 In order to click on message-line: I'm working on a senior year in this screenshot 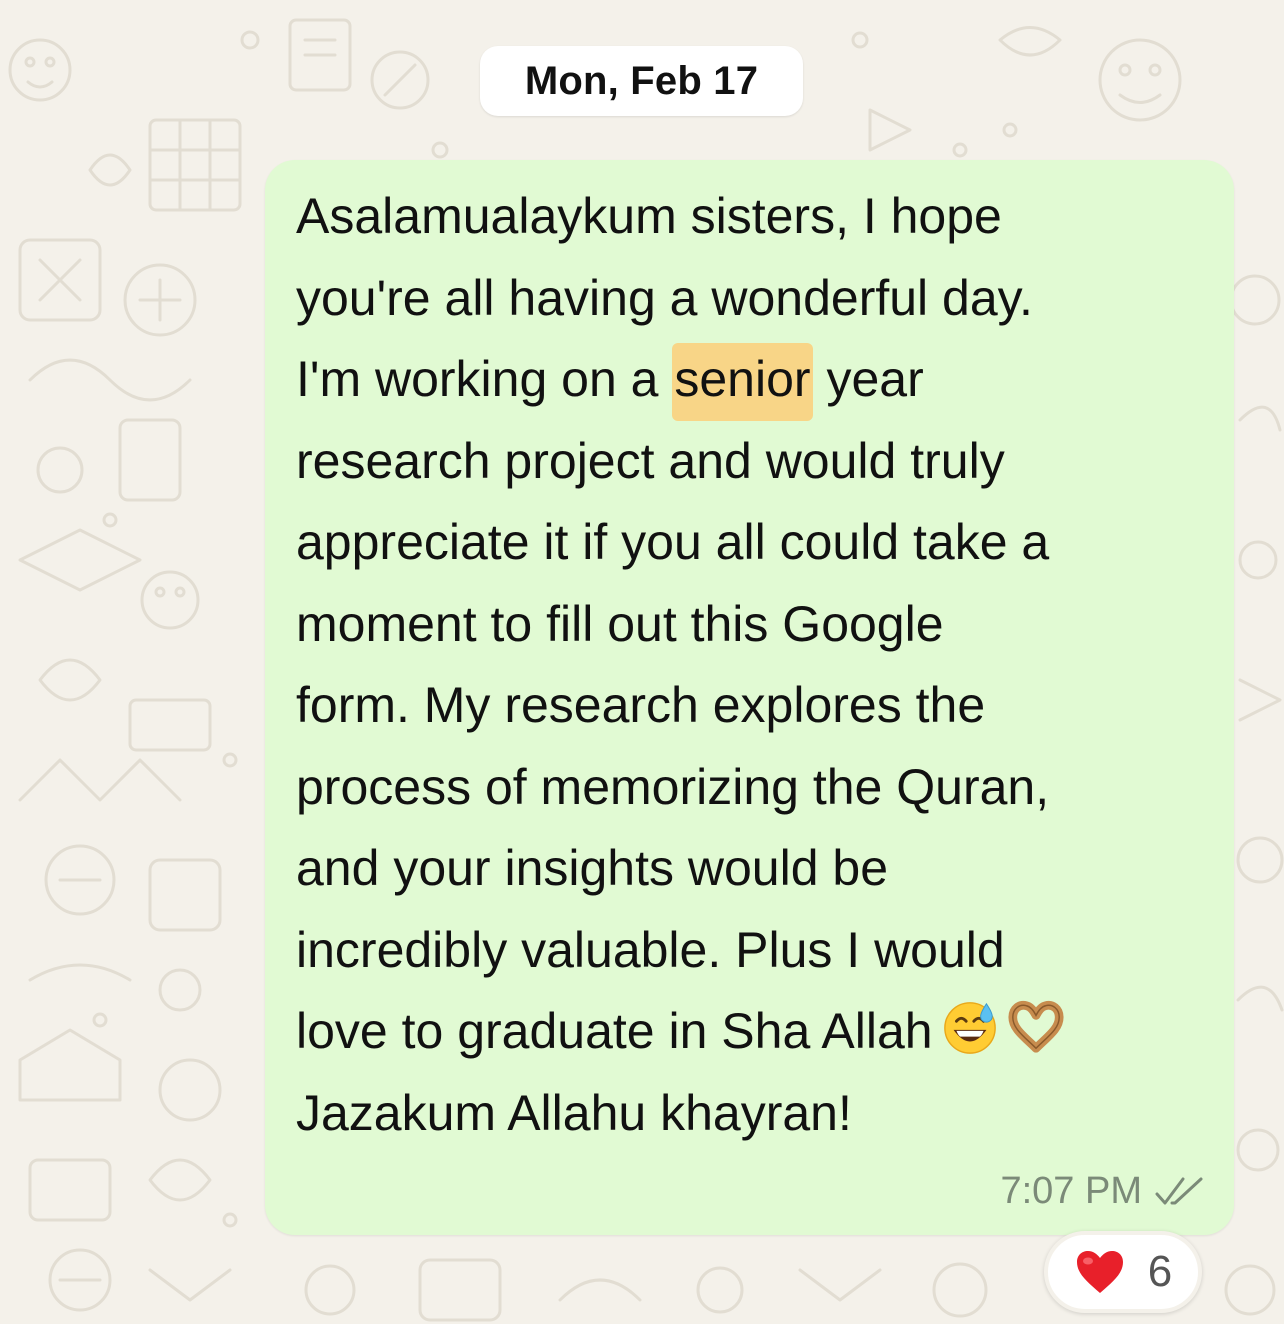, I will do `click(756, 380)`.